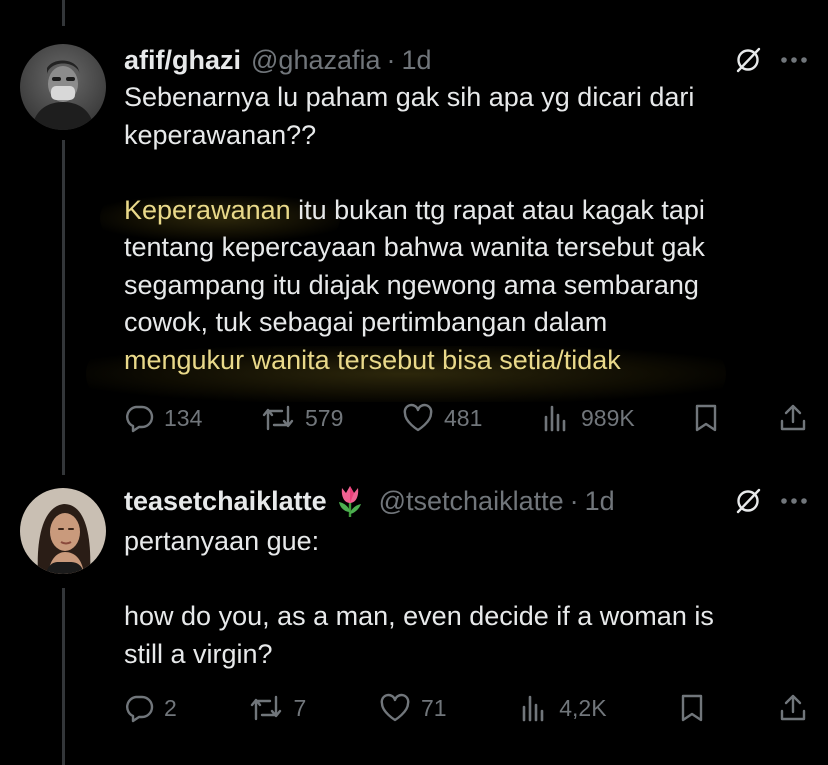  I want to click on action-bar: 2 7 71 4,2K, so click(466, 708).